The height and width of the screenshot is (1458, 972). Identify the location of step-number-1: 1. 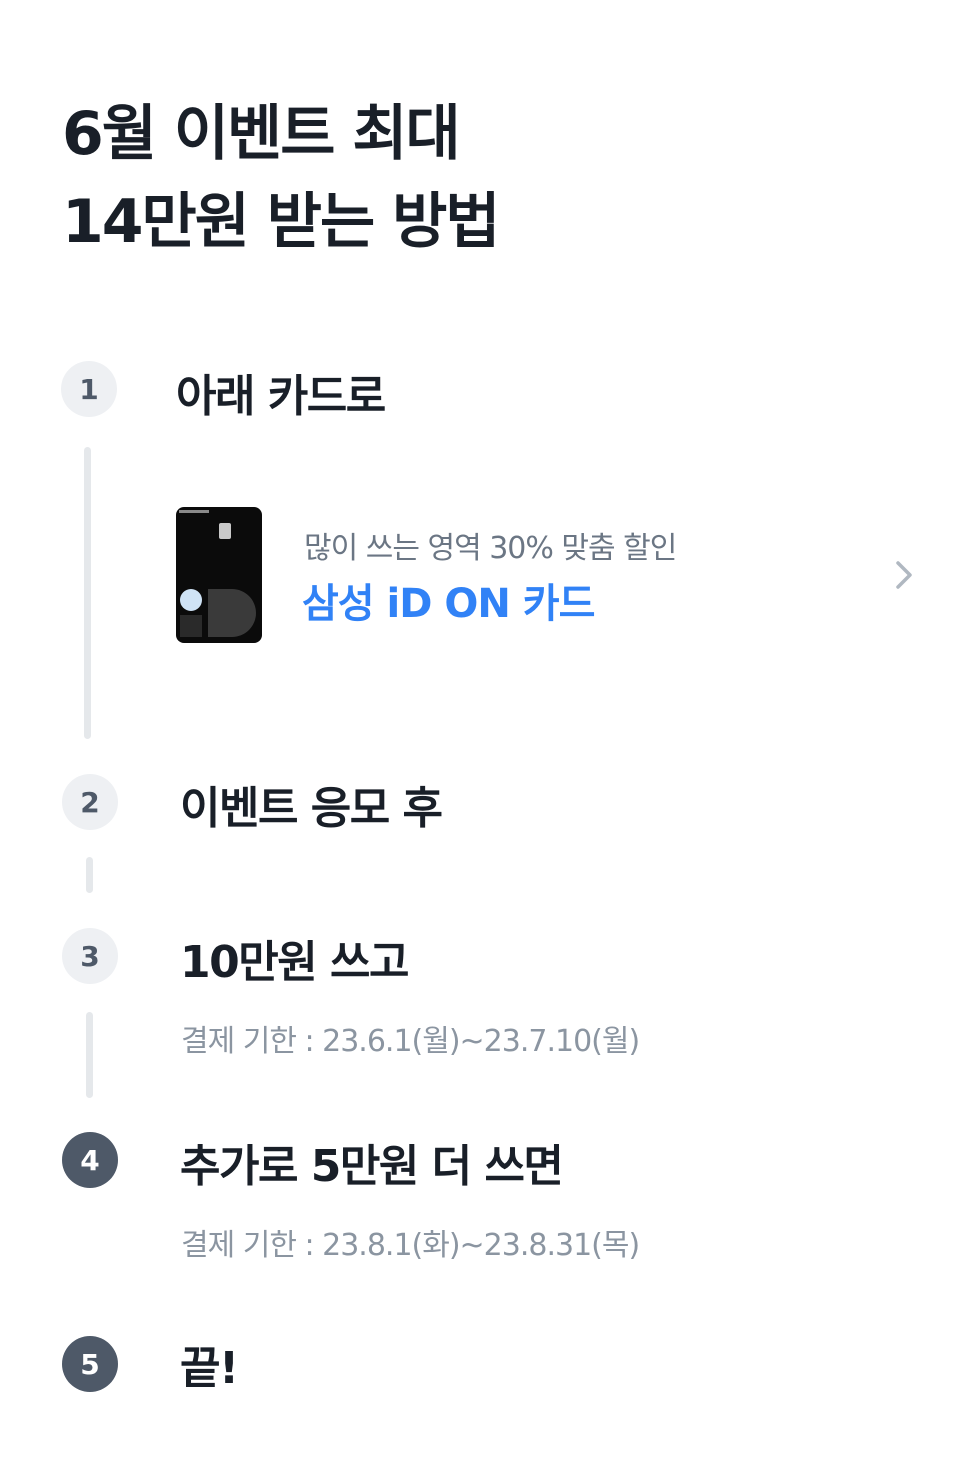
(89, 389).